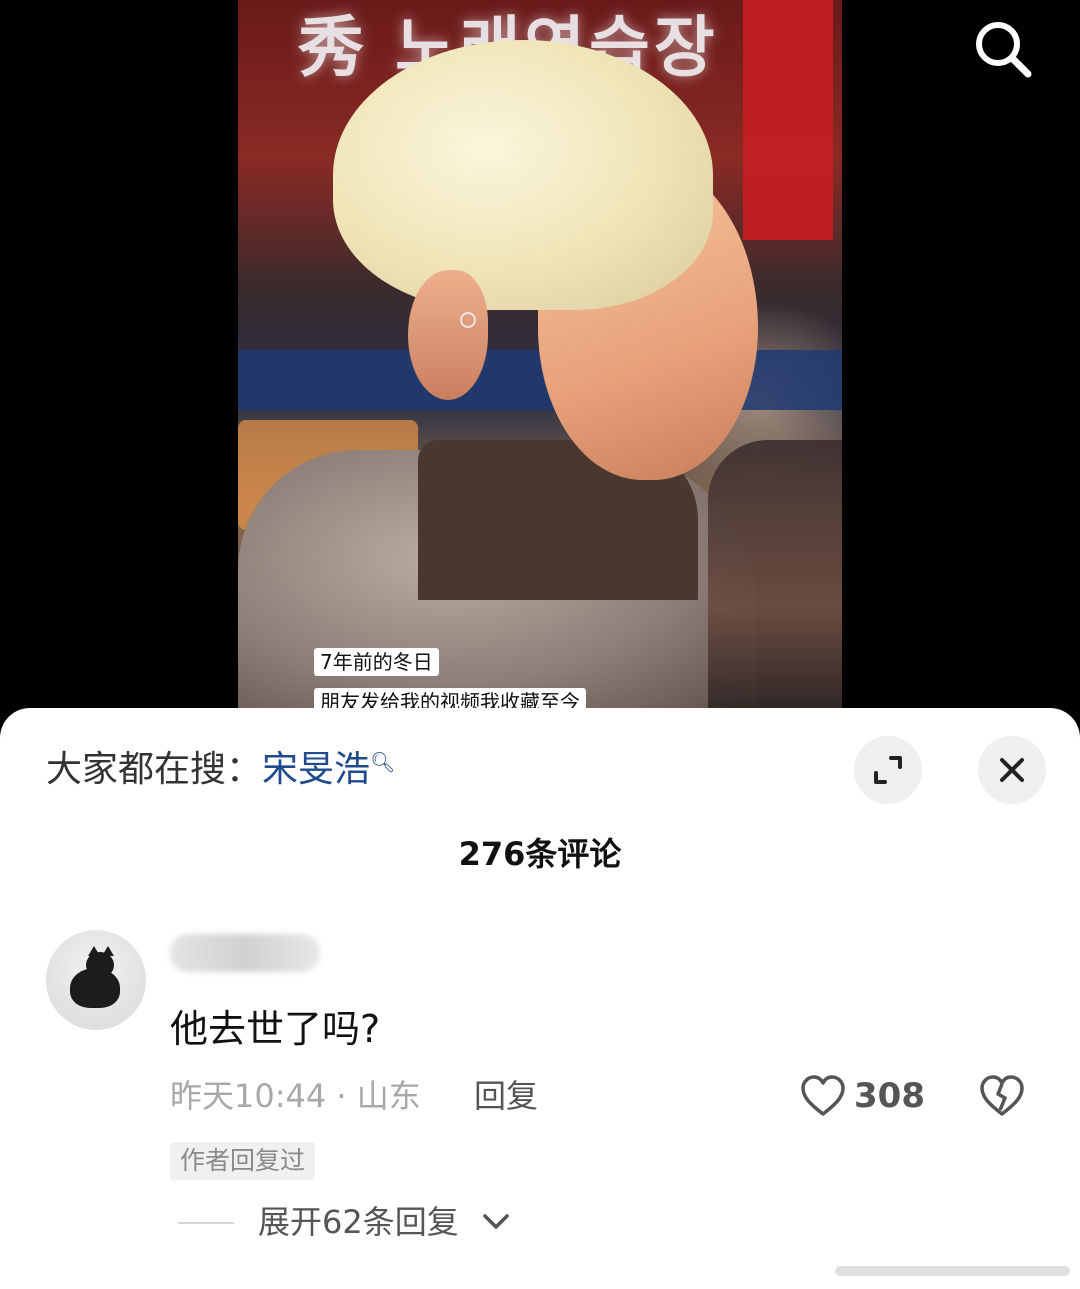  I want to click on earring, so click(468, 320).